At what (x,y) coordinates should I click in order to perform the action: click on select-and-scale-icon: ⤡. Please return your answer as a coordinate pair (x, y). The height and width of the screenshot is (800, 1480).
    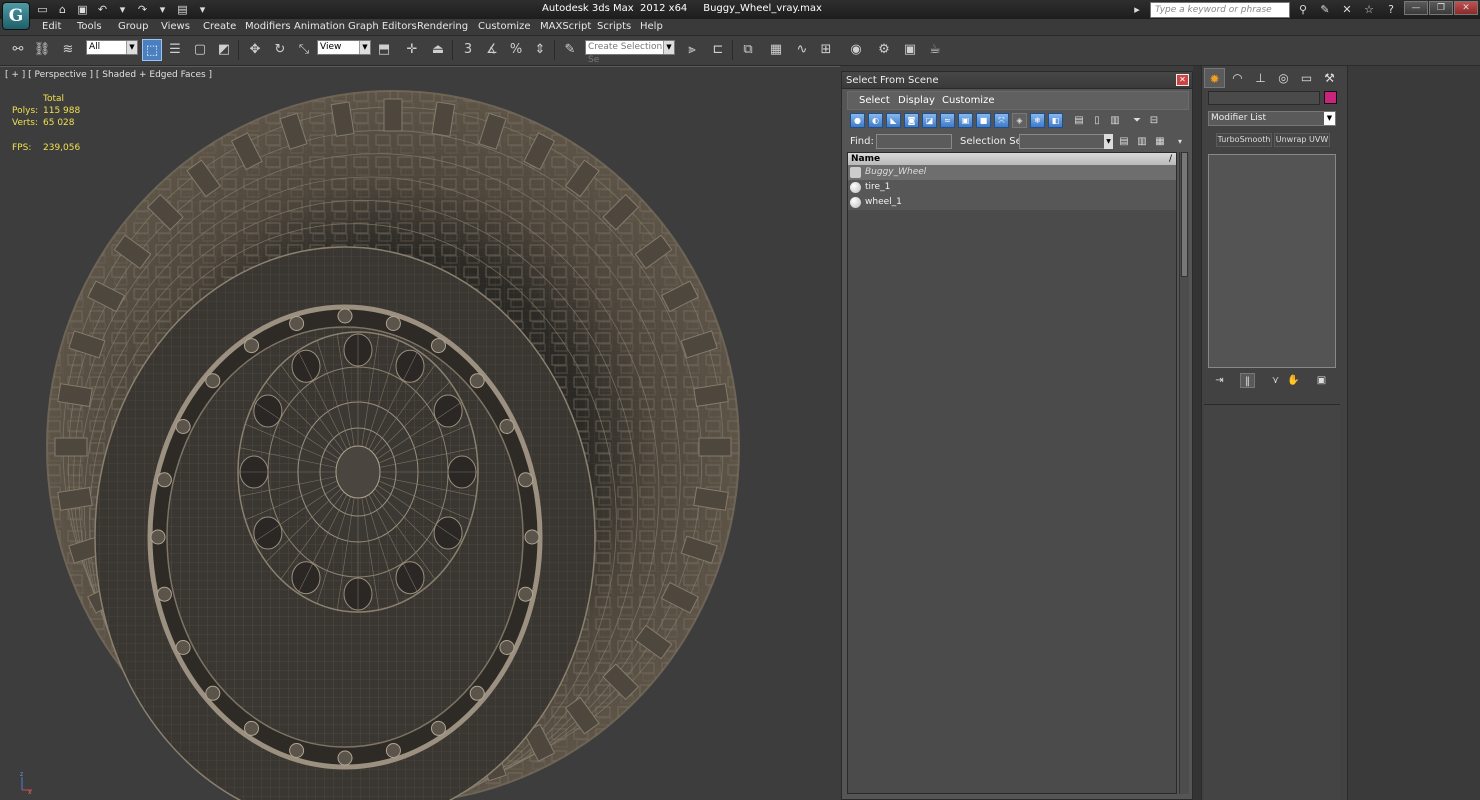
    Looking at the image, I should click on (304, 50).